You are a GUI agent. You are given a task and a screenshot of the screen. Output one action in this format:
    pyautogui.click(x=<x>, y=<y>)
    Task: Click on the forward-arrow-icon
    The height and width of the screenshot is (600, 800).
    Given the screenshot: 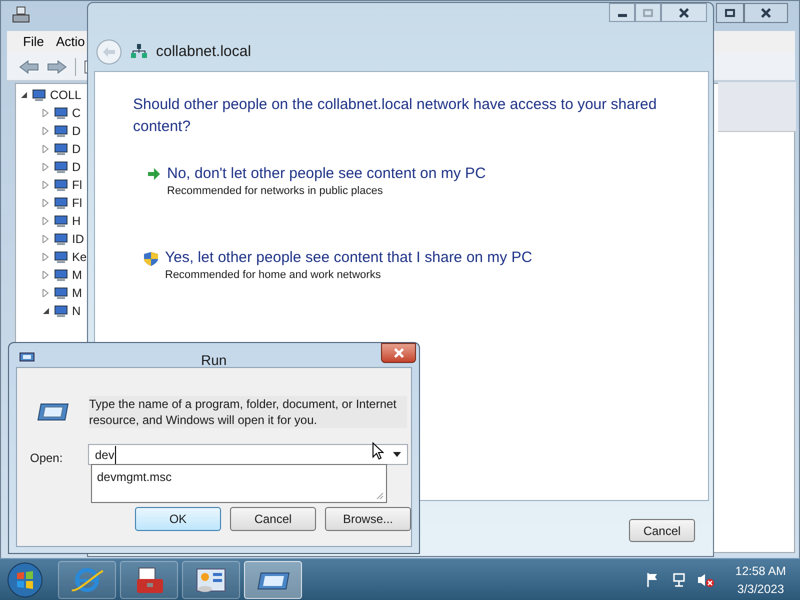 What is the action you would take?
    pyautogui.click(x=57, y=67)
    